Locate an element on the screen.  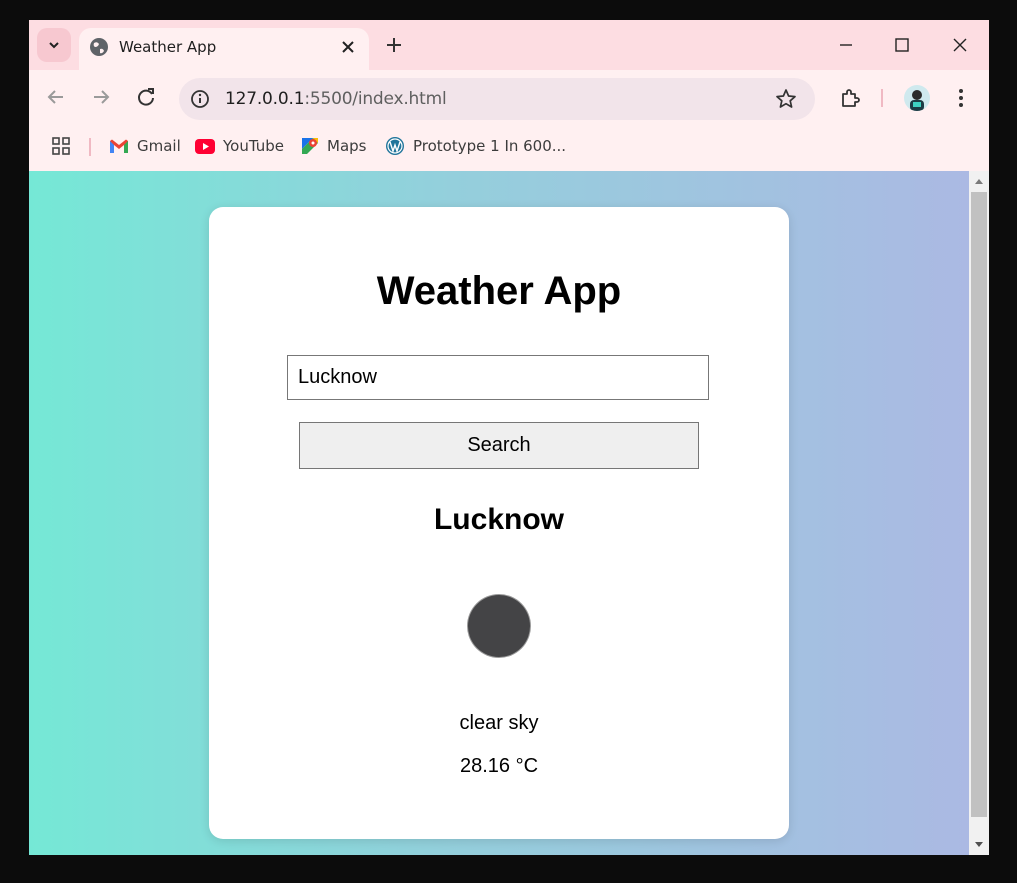
toolbar: 127.0.0.1:5500/index.html is located at coordinates (509, 98).